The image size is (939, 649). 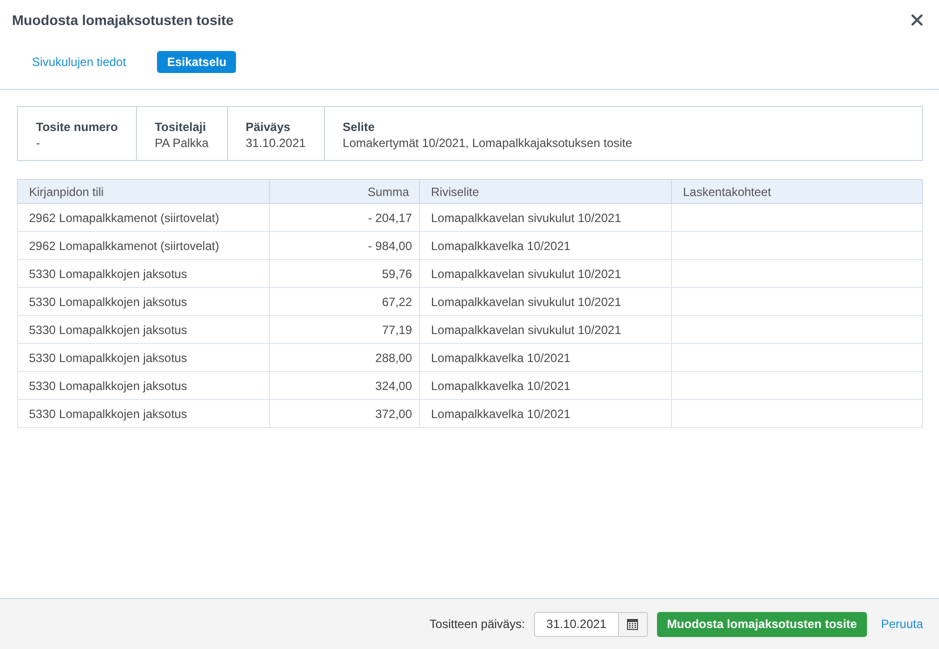 I want to click on table-cell: 324,00, so click(x=345, y=386).